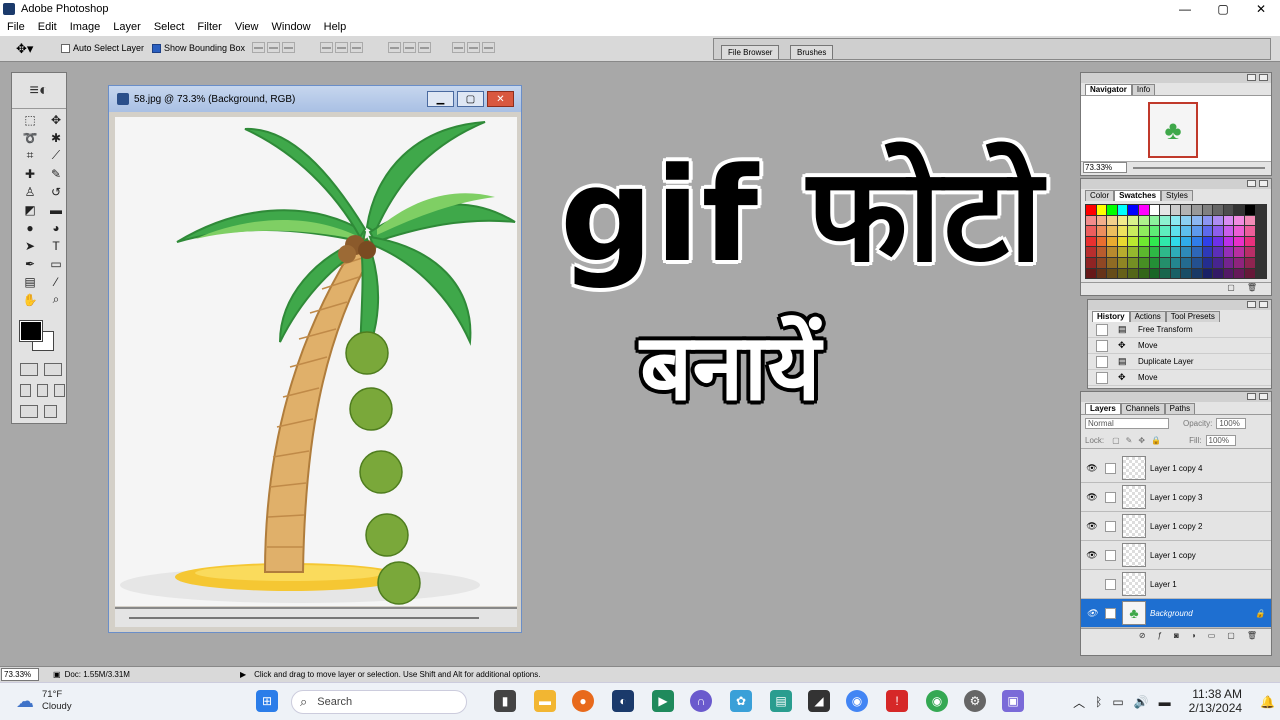 Image resolution: width=1280 pixels, height=720 pixels. I want to click on editor-app-icon: ▶, so click(663, 701).